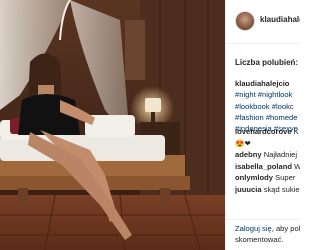 This screenshot has height=250, width=320. I want to click on post-header: klaudiahalejcio, so click(263, 22).